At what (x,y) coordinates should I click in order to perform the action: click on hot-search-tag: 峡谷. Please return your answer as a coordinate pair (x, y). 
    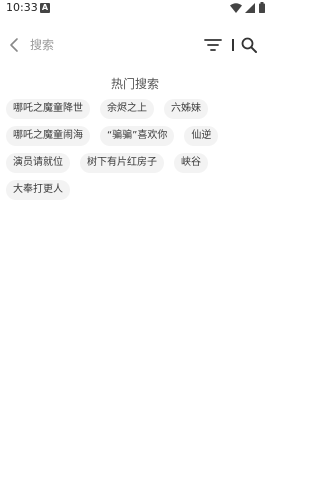
    Looking at the image, I should click on (191, 163).